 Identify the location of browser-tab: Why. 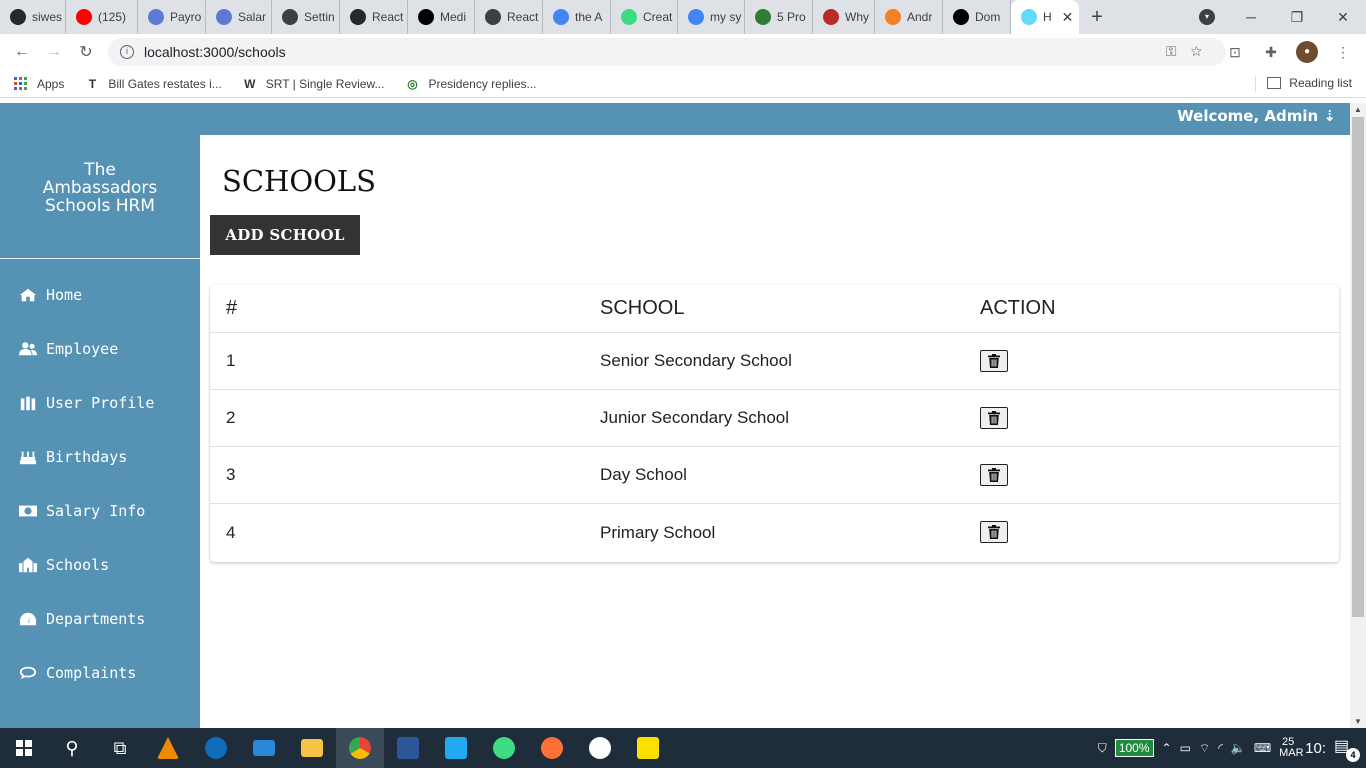
(844, 17).